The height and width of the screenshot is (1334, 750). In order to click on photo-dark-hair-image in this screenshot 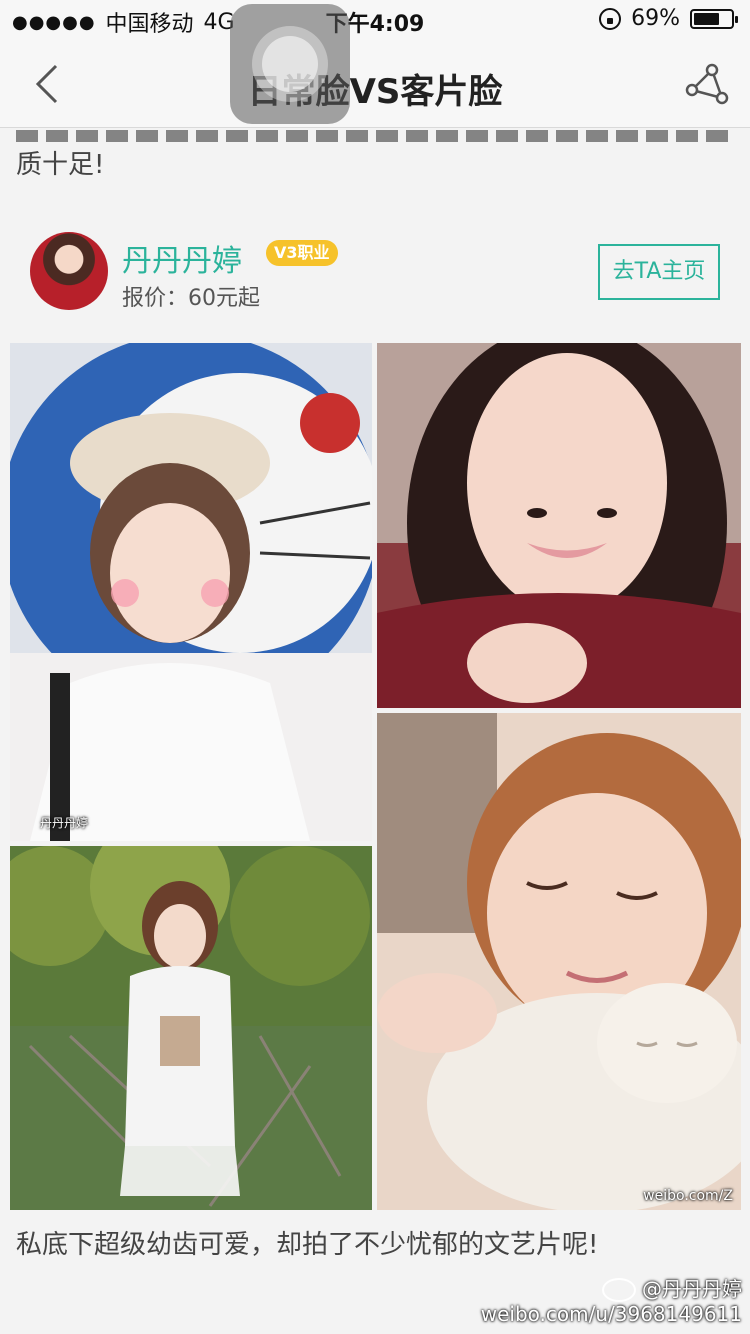, I will do `click(559, 525)`.